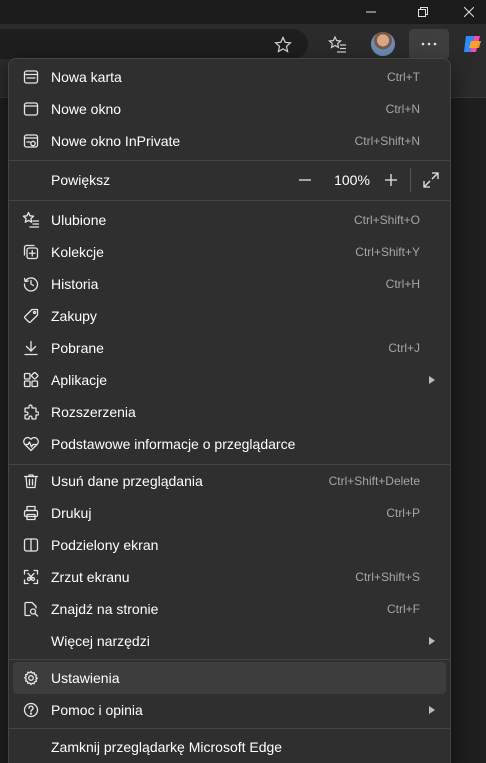  What do you see at coordinates (116, 141) in the screenshot?
I see `menu-item-label: Nowe okno InPrivate` at bounding box center [116, 141].